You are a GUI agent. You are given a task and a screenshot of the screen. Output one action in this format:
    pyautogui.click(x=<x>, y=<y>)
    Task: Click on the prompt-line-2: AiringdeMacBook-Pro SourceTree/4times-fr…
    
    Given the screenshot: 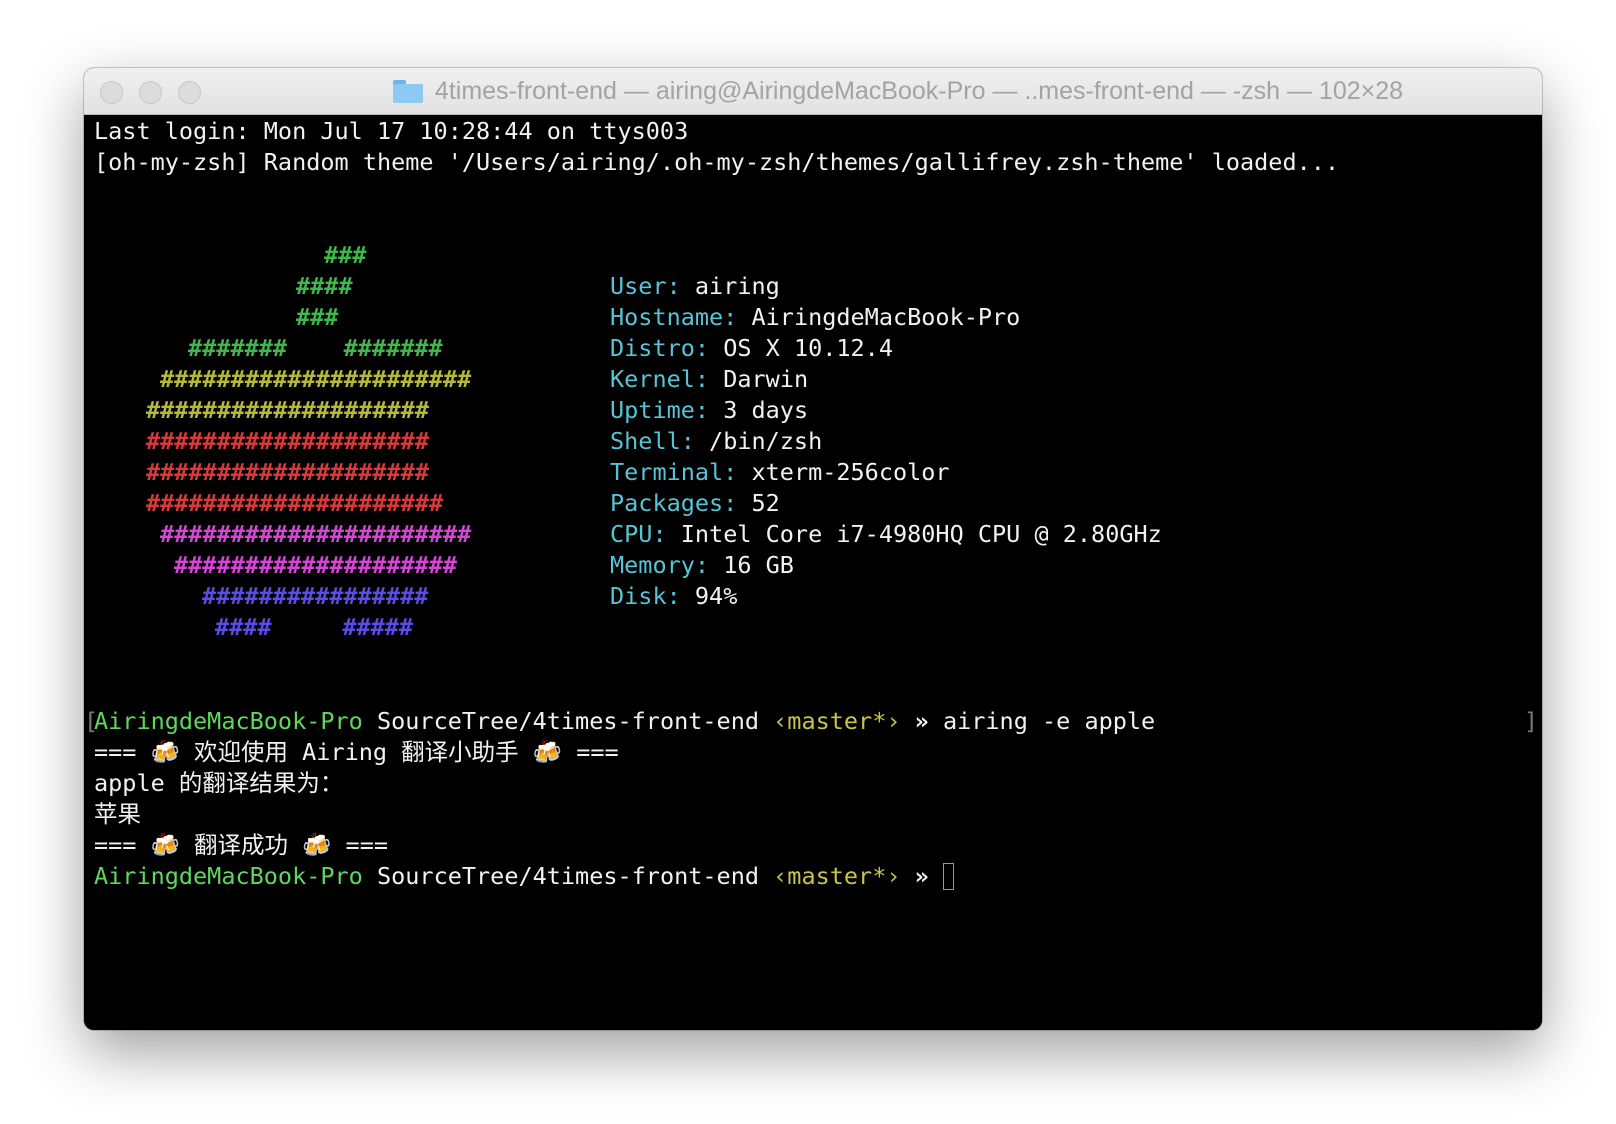 What is the action you would take?
    pyautogui.click(x=524, y=876)
    